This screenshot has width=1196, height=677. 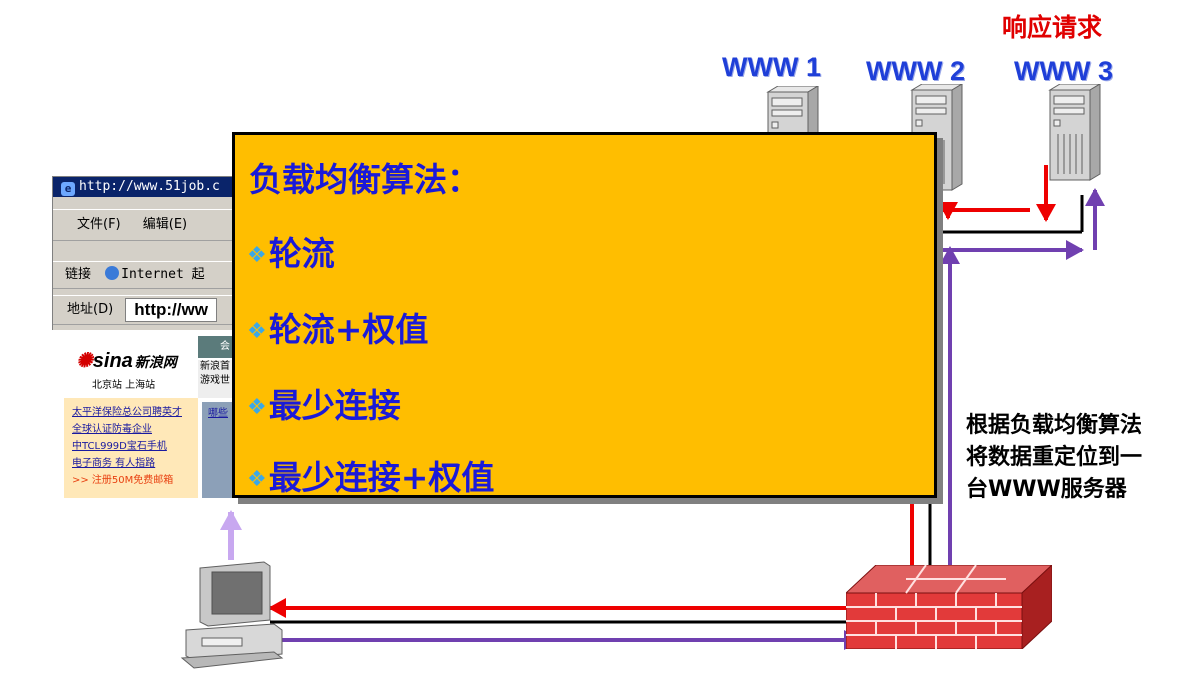 I want to click on ie-link-icon, so click(x=112, y=273).